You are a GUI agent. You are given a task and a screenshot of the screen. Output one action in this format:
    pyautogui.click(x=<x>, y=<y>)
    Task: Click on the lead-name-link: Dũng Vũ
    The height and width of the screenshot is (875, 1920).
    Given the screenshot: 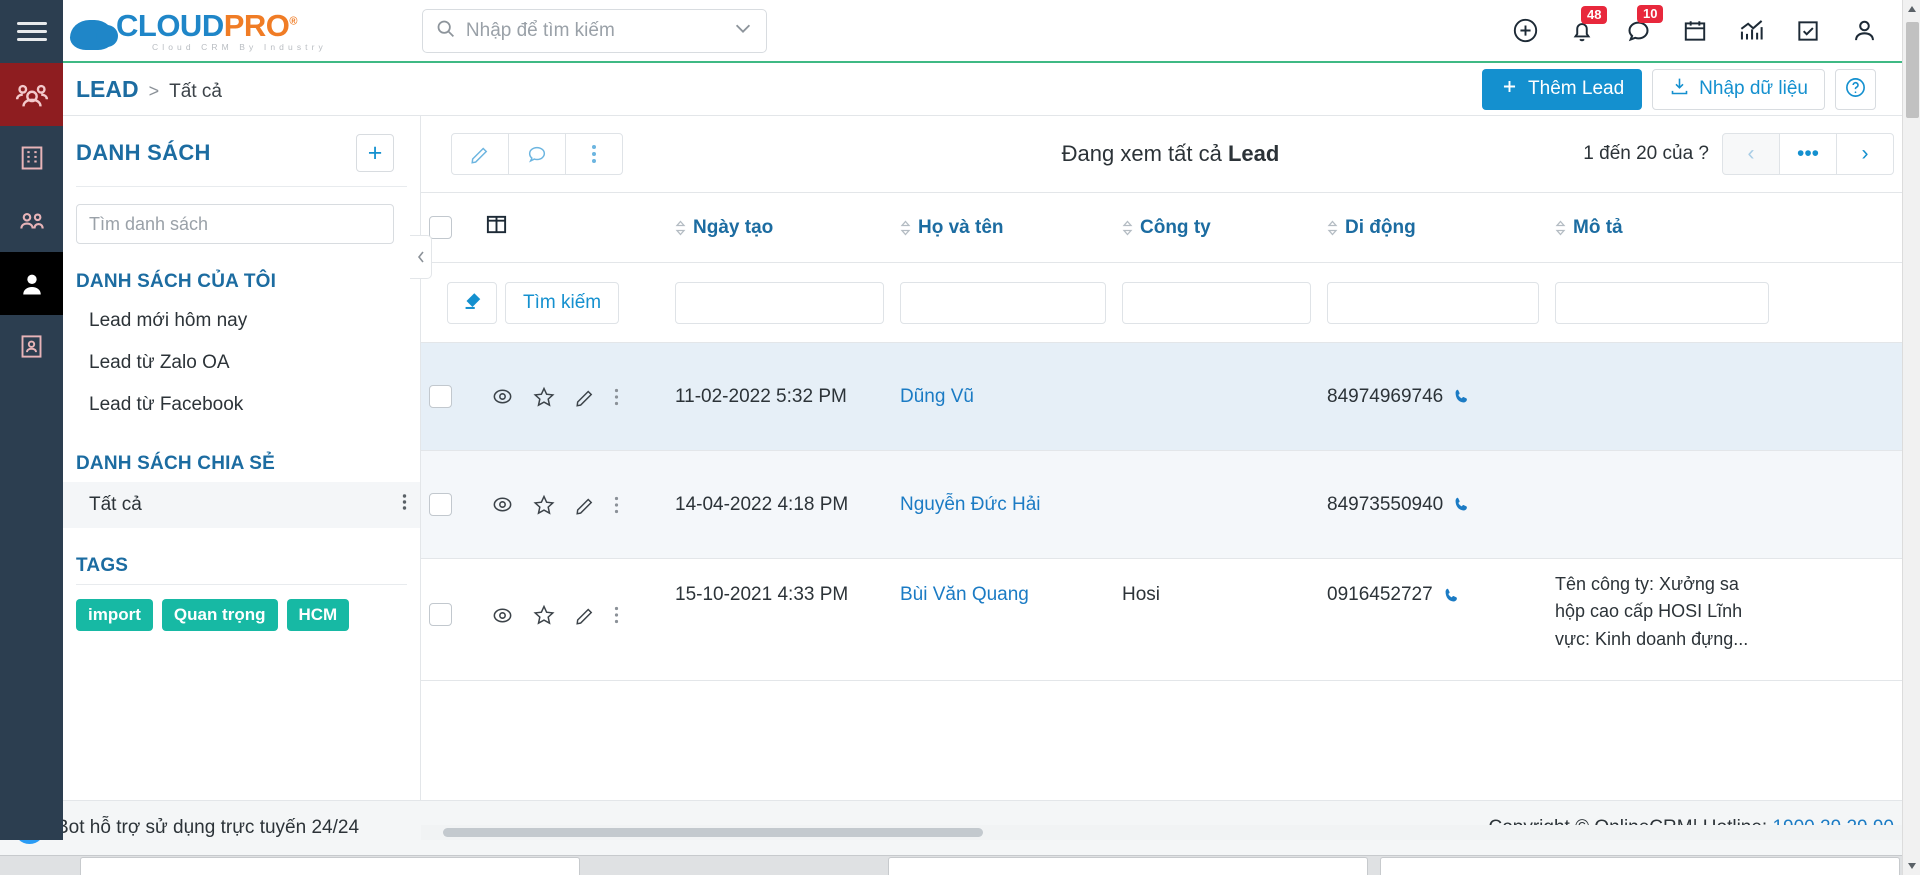 What is the action you would take?
    pyautogui.click(x=937, y=396)
    